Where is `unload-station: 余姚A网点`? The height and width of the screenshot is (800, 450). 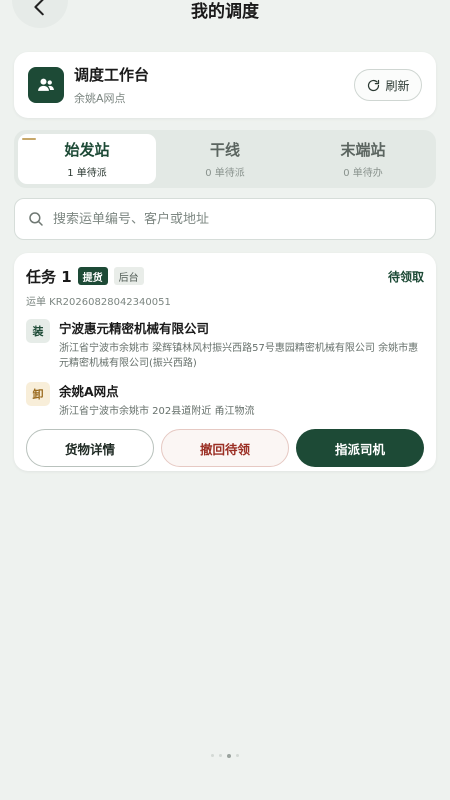 unload-station: 余姚A网点 is located at coordinates (89, 391).